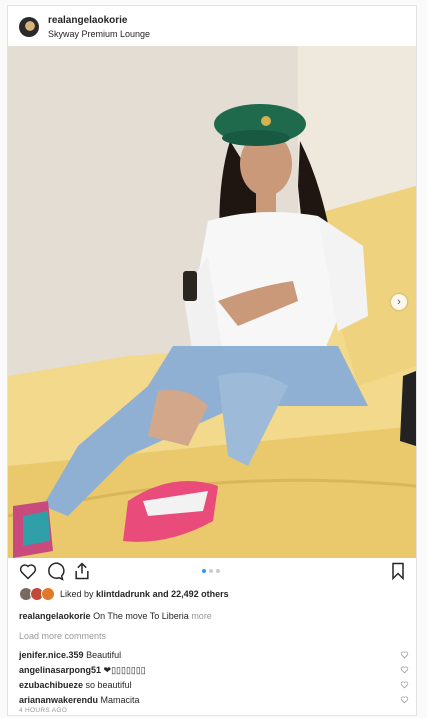 The image size is (427, 718). I want to click on likes-others: and 22,492 others, so click(191, 594).